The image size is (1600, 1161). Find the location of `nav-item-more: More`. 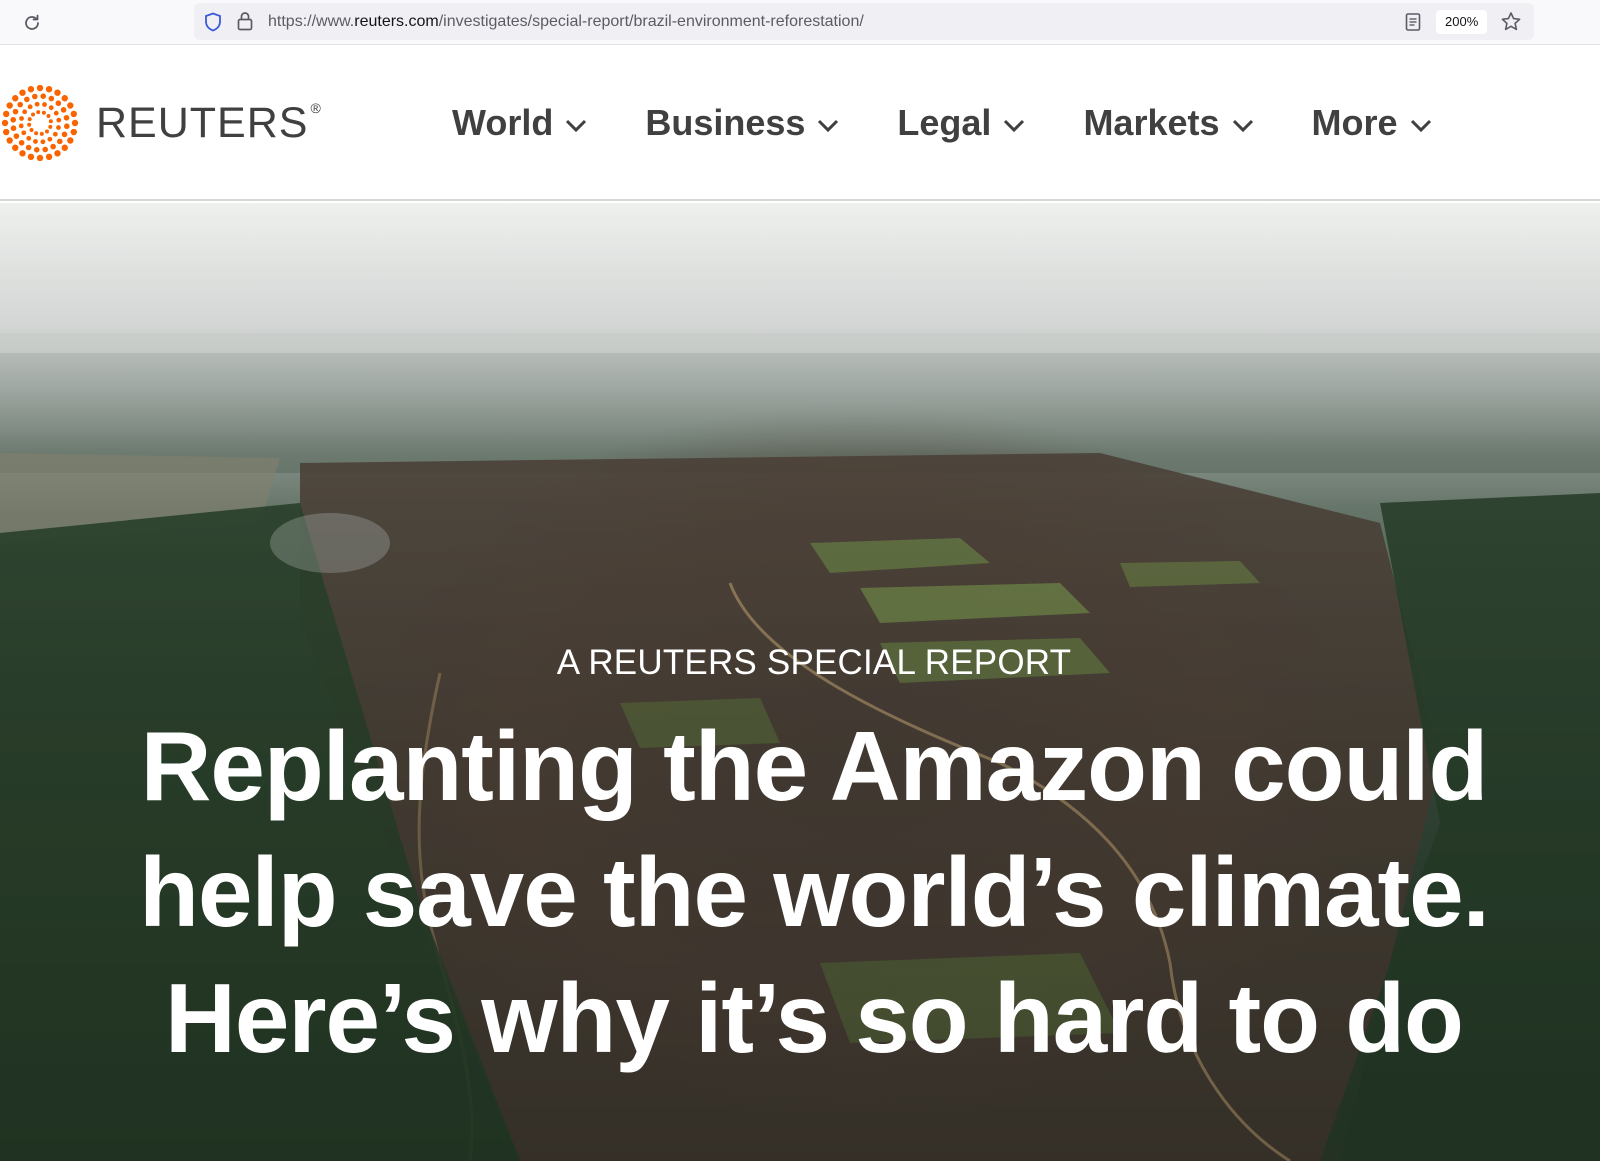

nav-item-more: More is located at coordinates (1372, 123).